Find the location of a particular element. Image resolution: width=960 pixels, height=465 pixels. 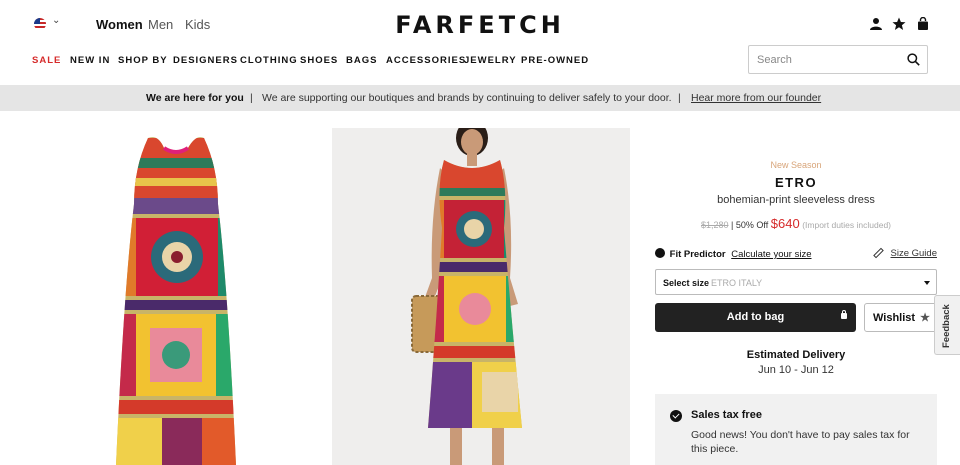

original-price: $1,280 is located at coordinates (714, 225).